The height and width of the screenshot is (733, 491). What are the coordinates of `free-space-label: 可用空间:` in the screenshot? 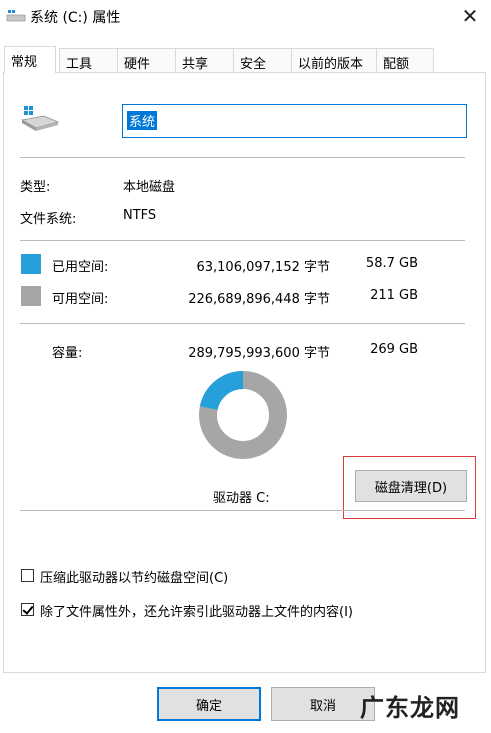 It's located at (80, 299).